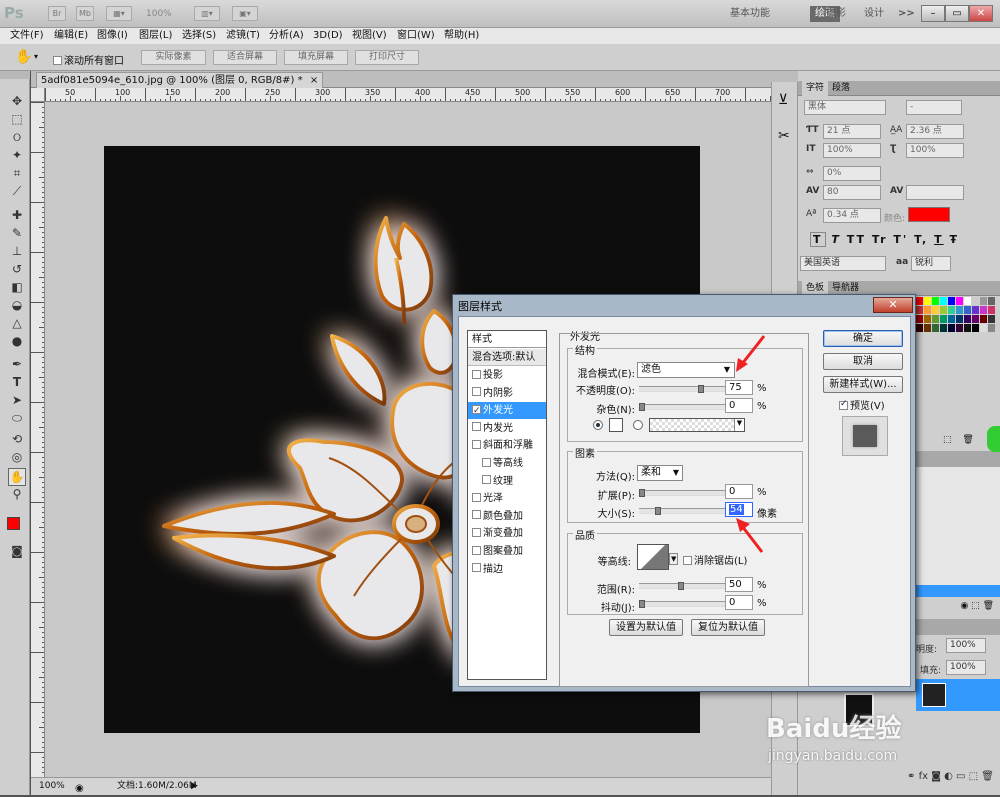  Describe the element at coordinates (934, 107) in the screenshot. I see `font-style-select: -` at that location.